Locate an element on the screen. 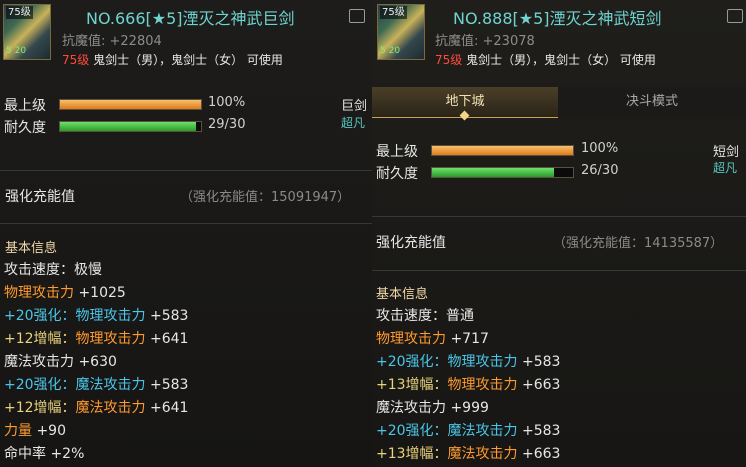 The width and height of the screenshot is (746, 467). stat-segment: 力量 is located at coordinates (18, 431).